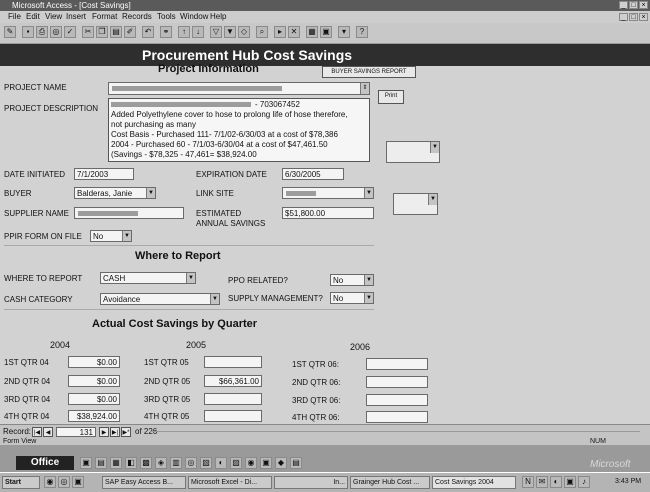 This screenshot has height=492, width=650. Describe the element at coordinates (633, 17) in the screenshot. I see `doc-maximize-button: □` at that location.